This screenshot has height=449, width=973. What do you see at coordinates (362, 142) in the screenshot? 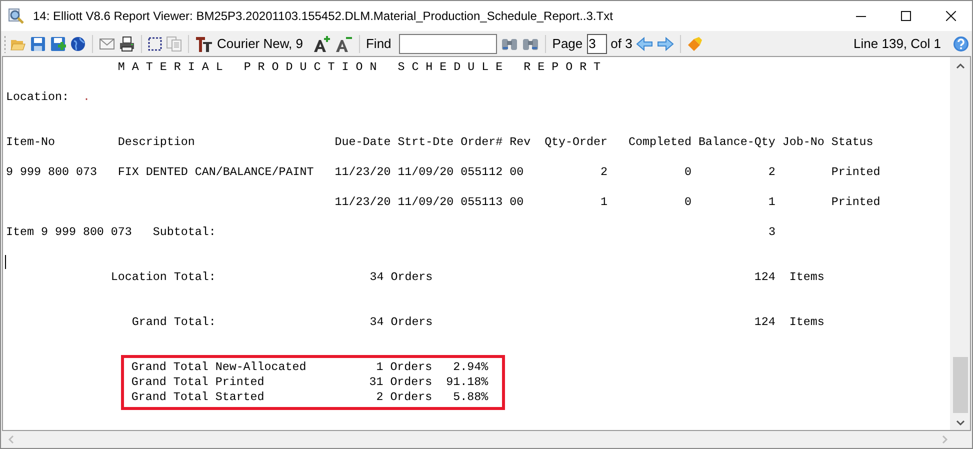
I see `column-header: Due-Date` at bounding box center [362, 142].